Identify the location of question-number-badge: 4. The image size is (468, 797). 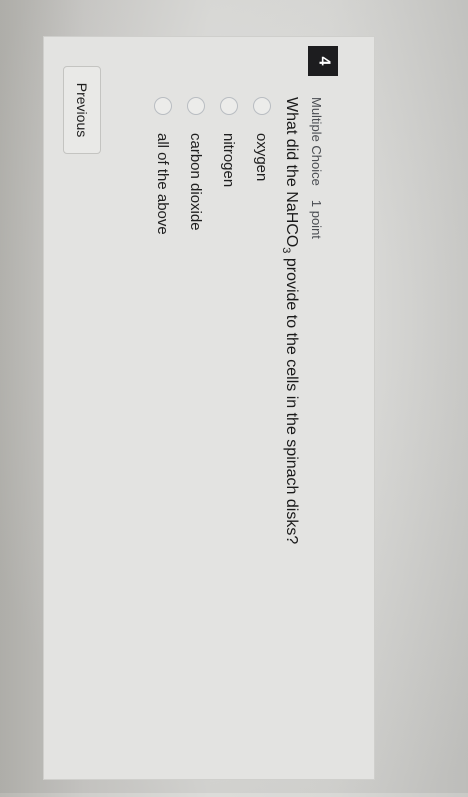
(323, 61).